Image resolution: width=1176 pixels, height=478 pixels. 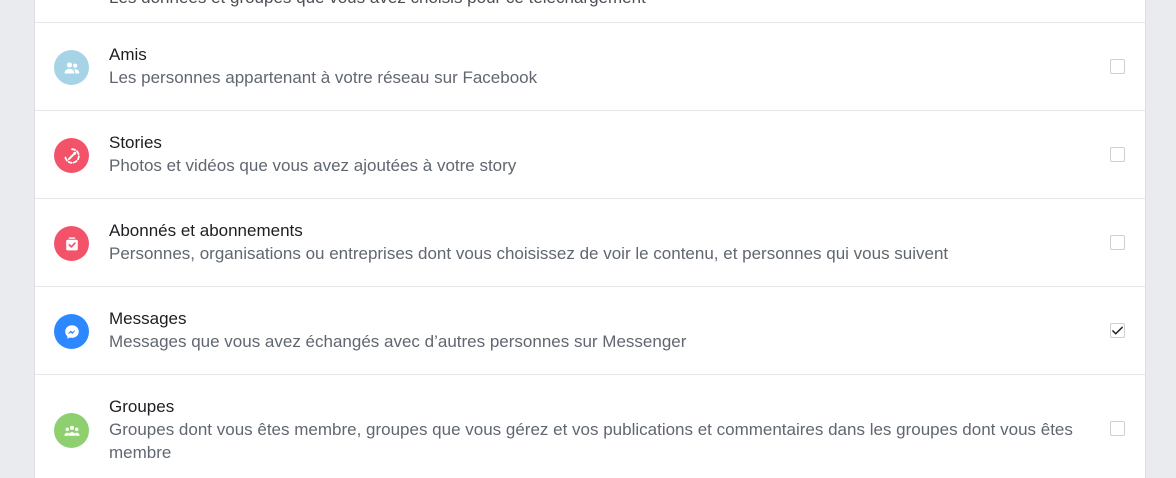 I want to click on friends-icon, so click(x=71, y=67).